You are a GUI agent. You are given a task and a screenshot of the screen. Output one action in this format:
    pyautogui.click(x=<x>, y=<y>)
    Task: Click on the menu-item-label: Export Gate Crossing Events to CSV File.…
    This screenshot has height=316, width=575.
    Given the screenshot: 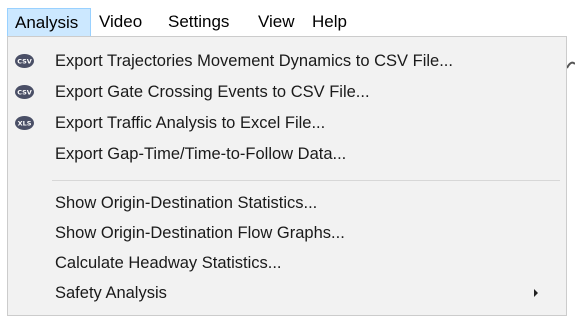 What is the action you would take?
    pyautogui.click(x=212, y=92)
    